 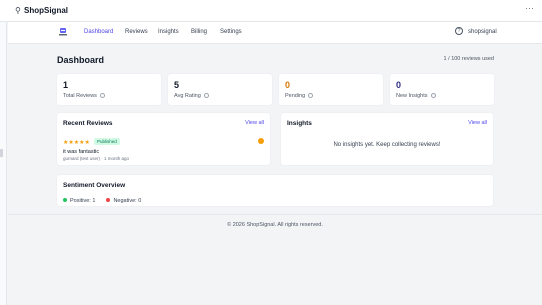 I want to click on review-text: it was fantastic, so click(x=81, y=152).